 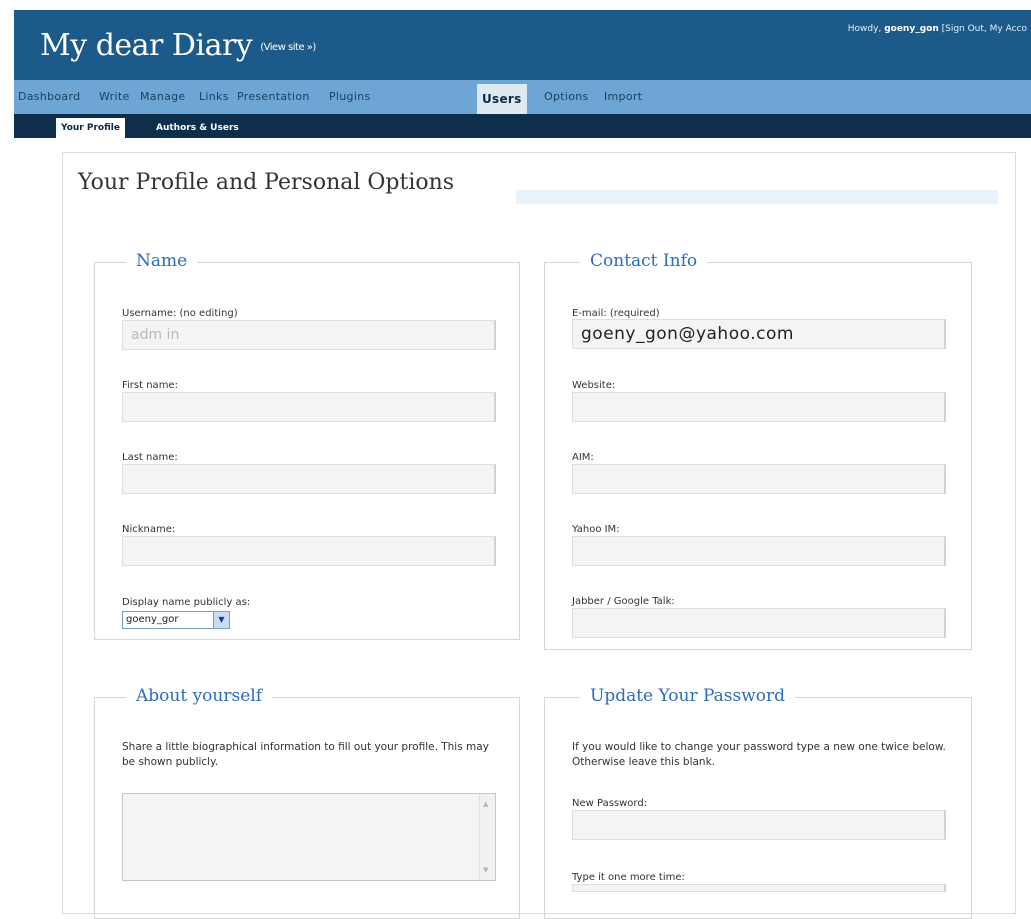 I want to click on account-links: [Sign Out, My Acco, so click(x=983, y=29).